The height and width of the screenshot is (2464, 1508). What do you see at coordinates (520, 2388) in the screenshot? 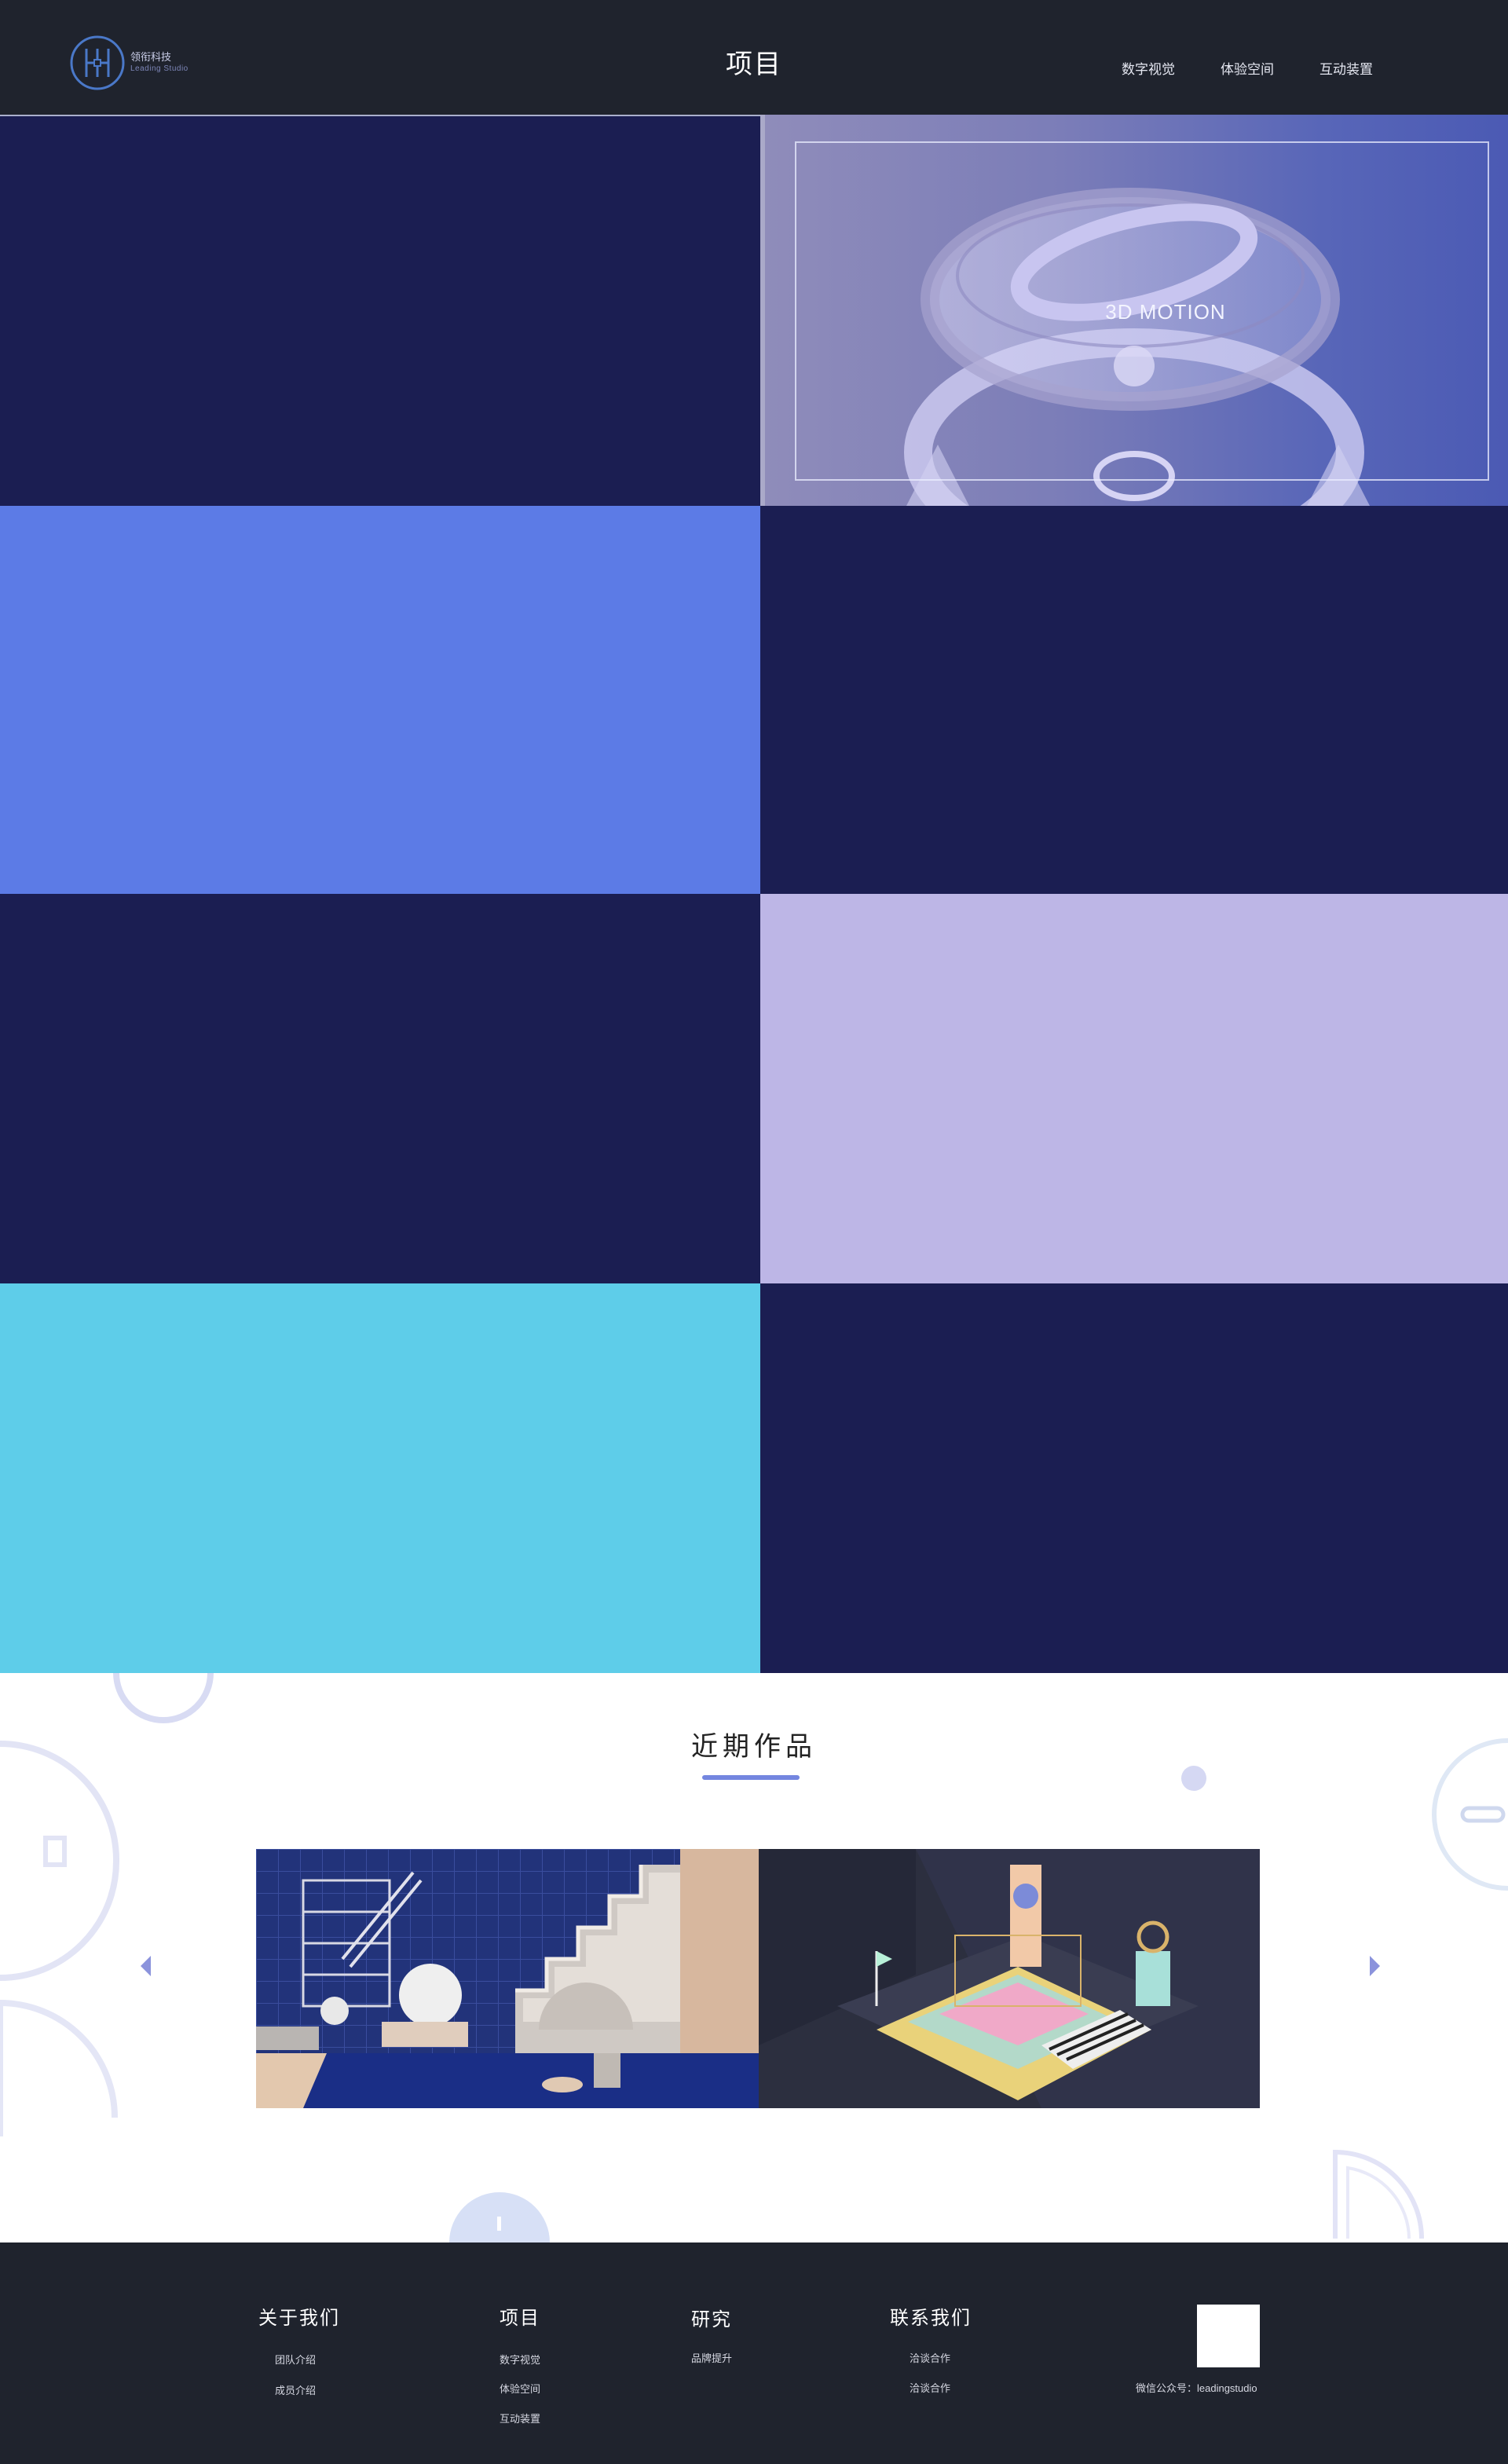
I see `footer-link-experience-space: 体验空间` at bounding box center [520, 2388].